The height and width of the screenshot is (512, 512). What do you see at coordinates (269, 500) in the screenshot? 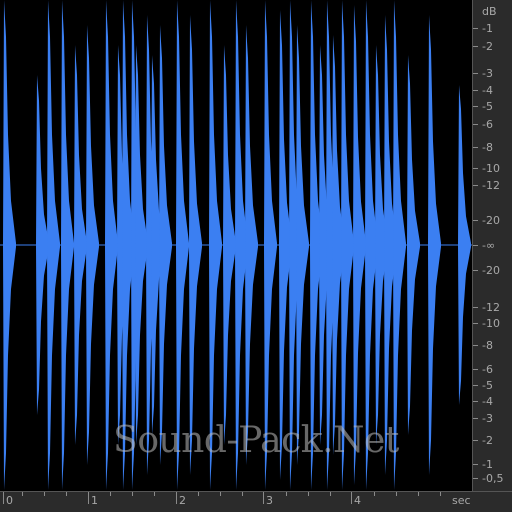
I see `time-label: 3` at bounding box center [269, 500].